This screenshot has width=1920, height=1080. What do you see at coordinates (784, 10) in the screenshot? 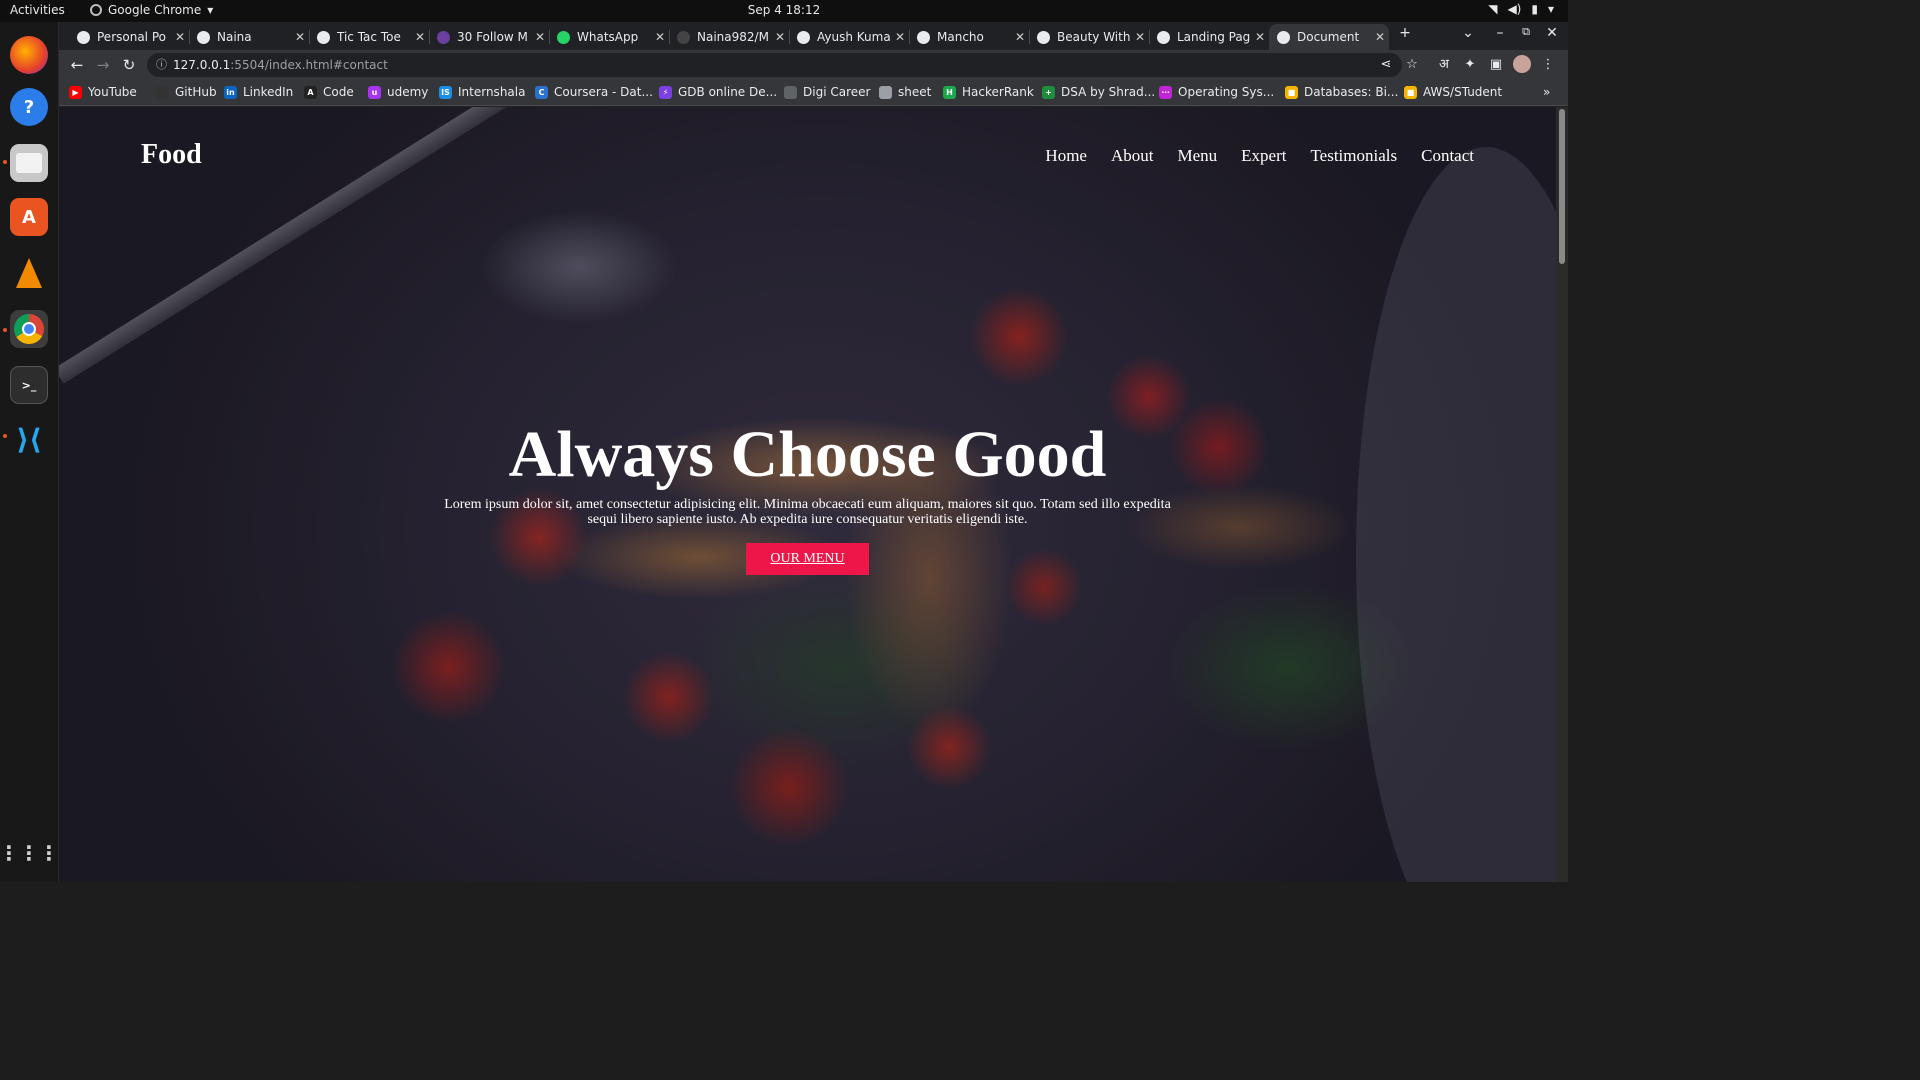
I see `clock: Sep 4 18:12` at bounding box center [784, 10].